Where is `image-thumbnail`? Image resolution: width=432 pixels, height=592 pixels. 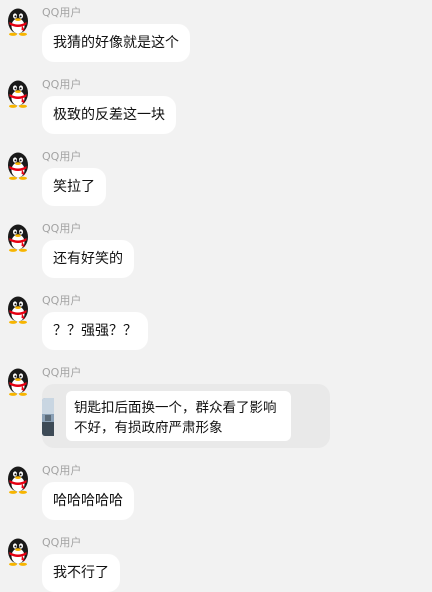
image-thumbnail is located at coordinates (48, 417).